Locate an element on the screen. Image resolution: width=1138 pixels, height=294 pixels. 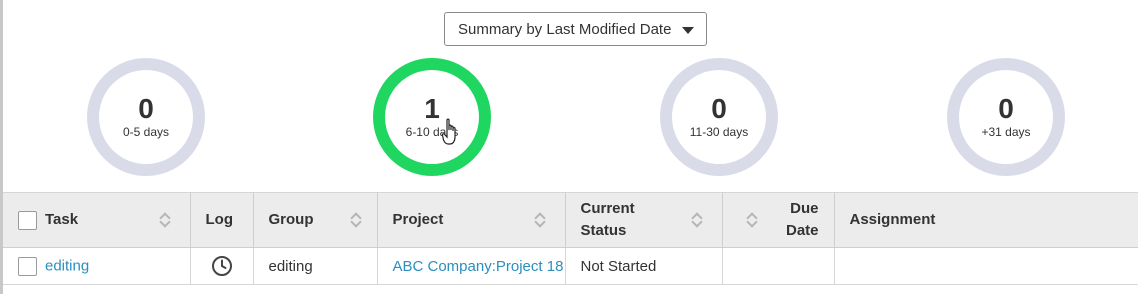
summary-type-select: Summary by Last Modified Date is located at coordinates (575, 29).